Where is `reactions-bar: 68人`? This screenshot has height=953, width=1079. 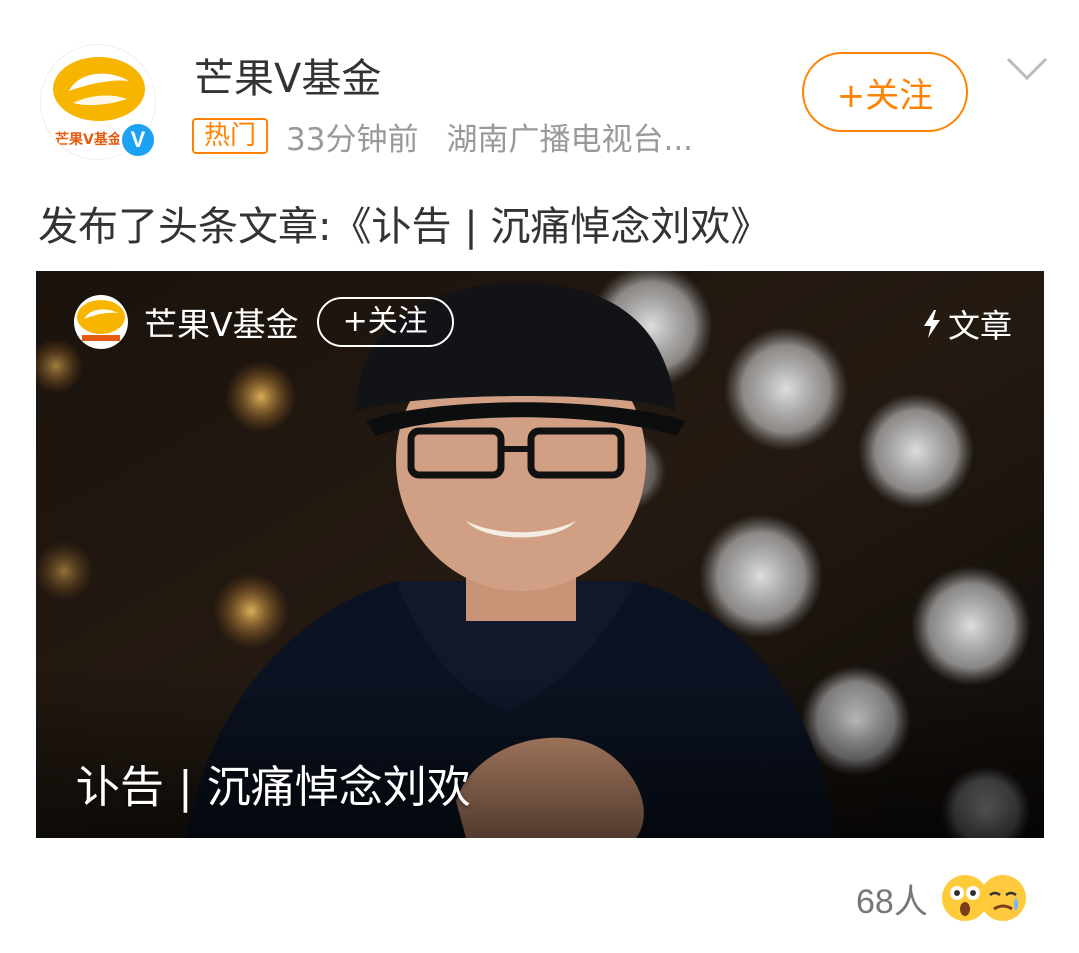 reactions-bar: 68人 is located at coordinates (941, 898).